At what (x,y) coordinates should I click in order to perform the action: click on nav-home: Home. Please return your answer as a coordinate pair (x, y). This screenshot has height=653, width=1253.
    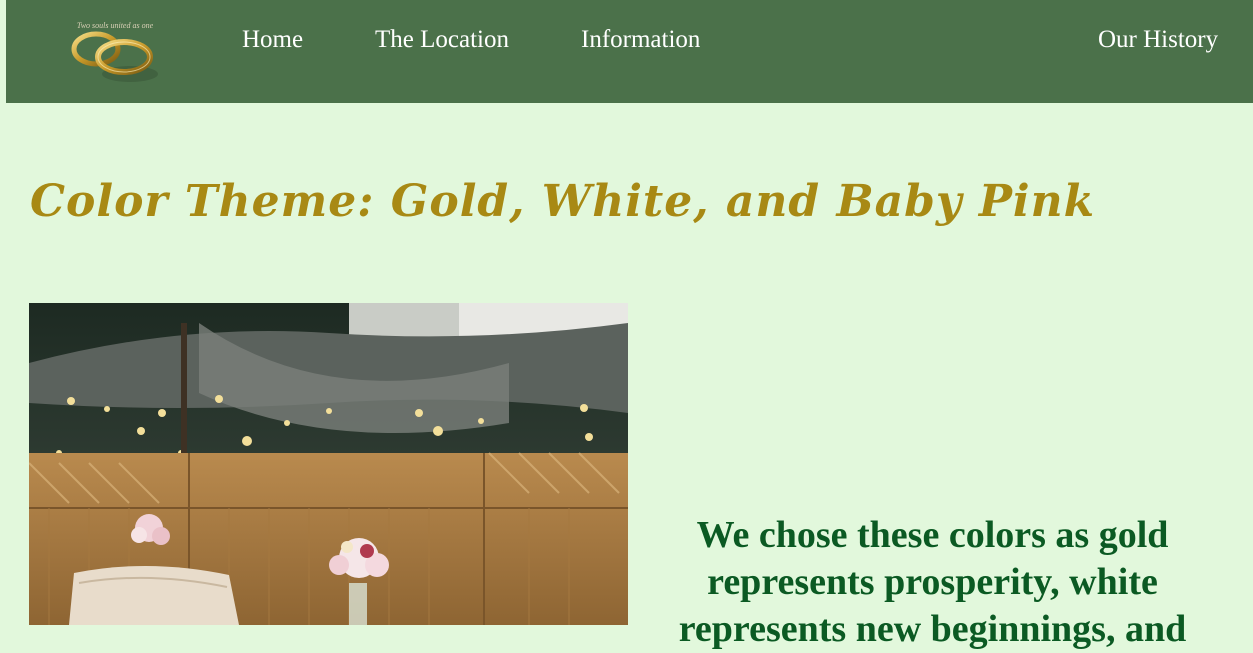
    Looking at the image, I should click on (272, 40).